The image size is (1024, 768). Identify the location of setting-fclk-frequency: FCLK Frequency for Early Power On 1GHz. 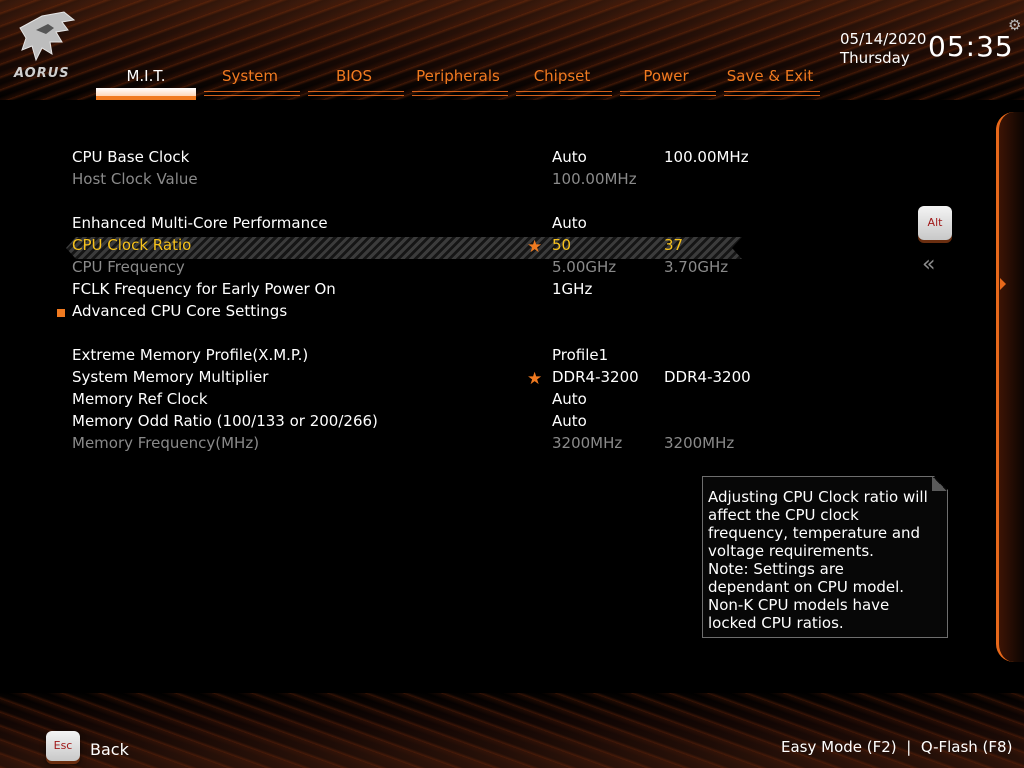
(412, 291).